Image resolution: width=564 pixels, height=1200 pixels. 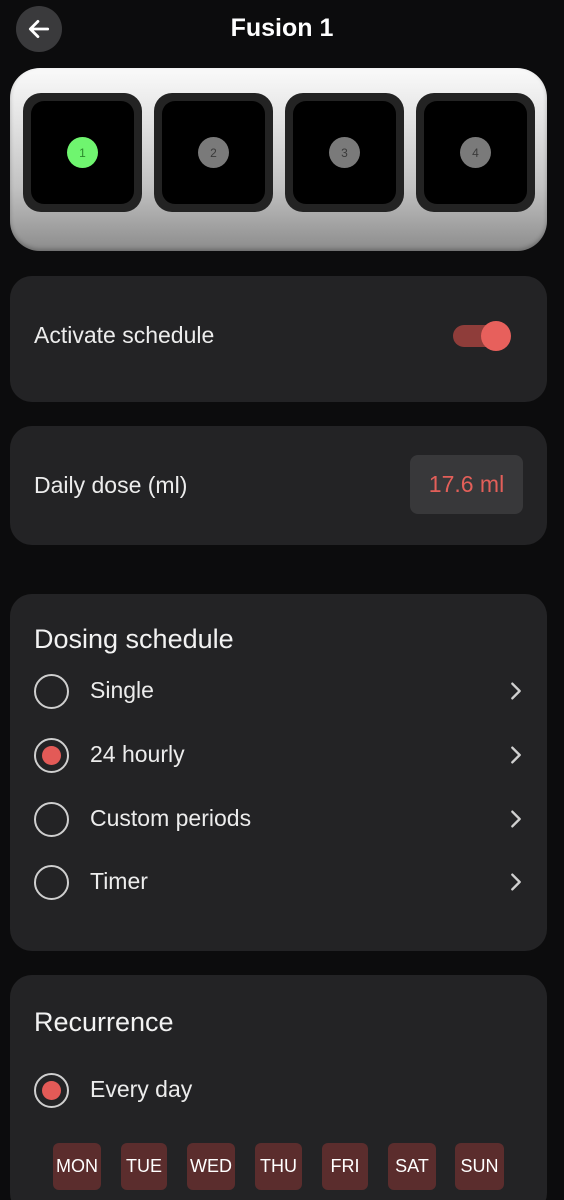 I want to click on day-chip-wed: WED, so click(x=211, y=1166).